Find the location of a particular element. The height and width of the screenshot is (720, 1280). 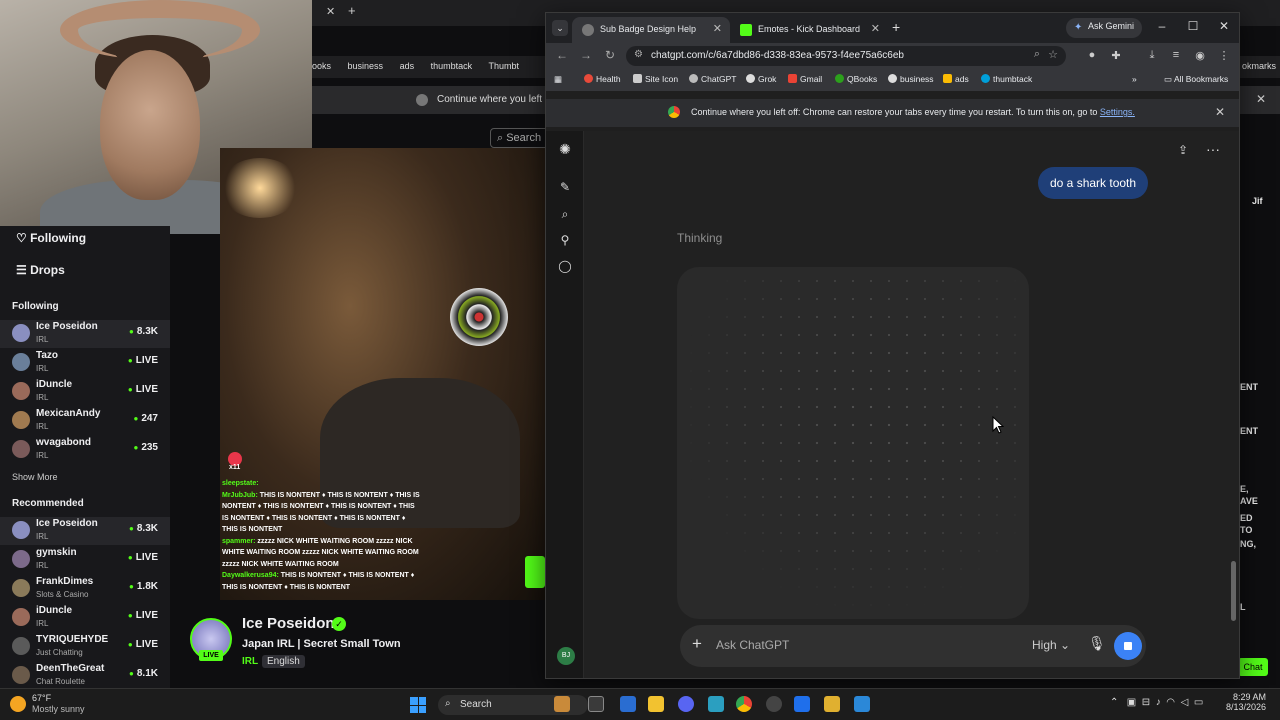

scrollbar is located at coordinates (1233, 591).